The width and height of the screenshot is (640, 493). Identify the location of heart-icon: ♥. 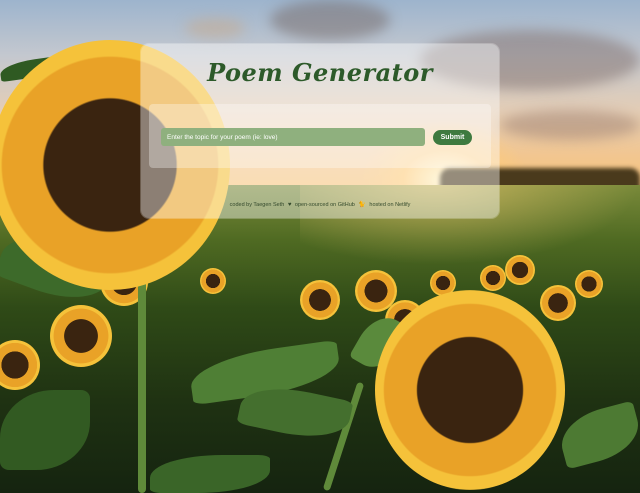
(289, 205).